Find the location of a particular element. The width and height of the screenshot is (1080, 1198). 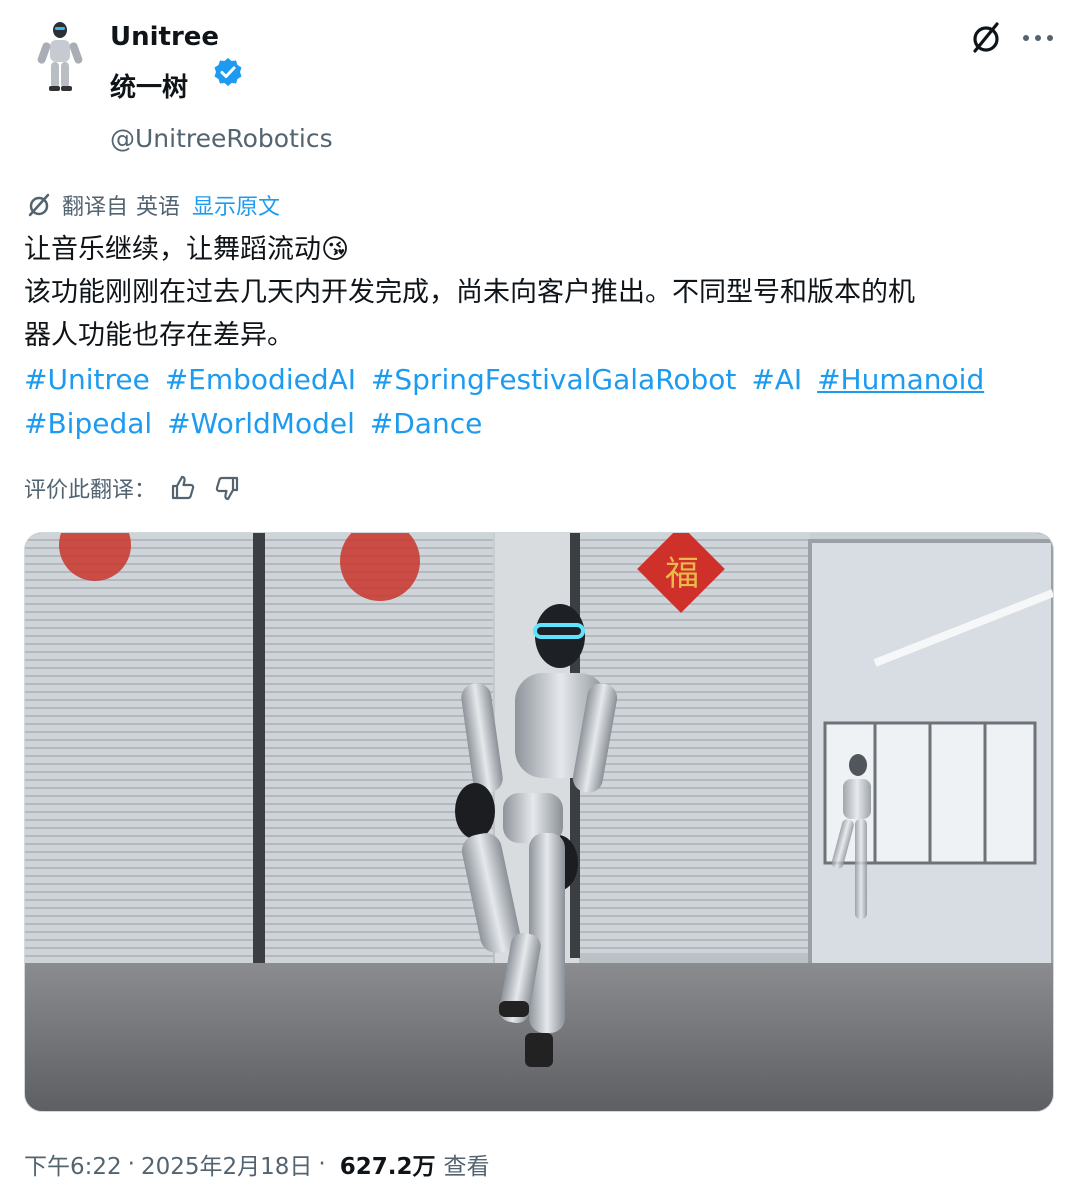

rate-translation-label: 评价此翻译： is located at coordinates (90, 490).